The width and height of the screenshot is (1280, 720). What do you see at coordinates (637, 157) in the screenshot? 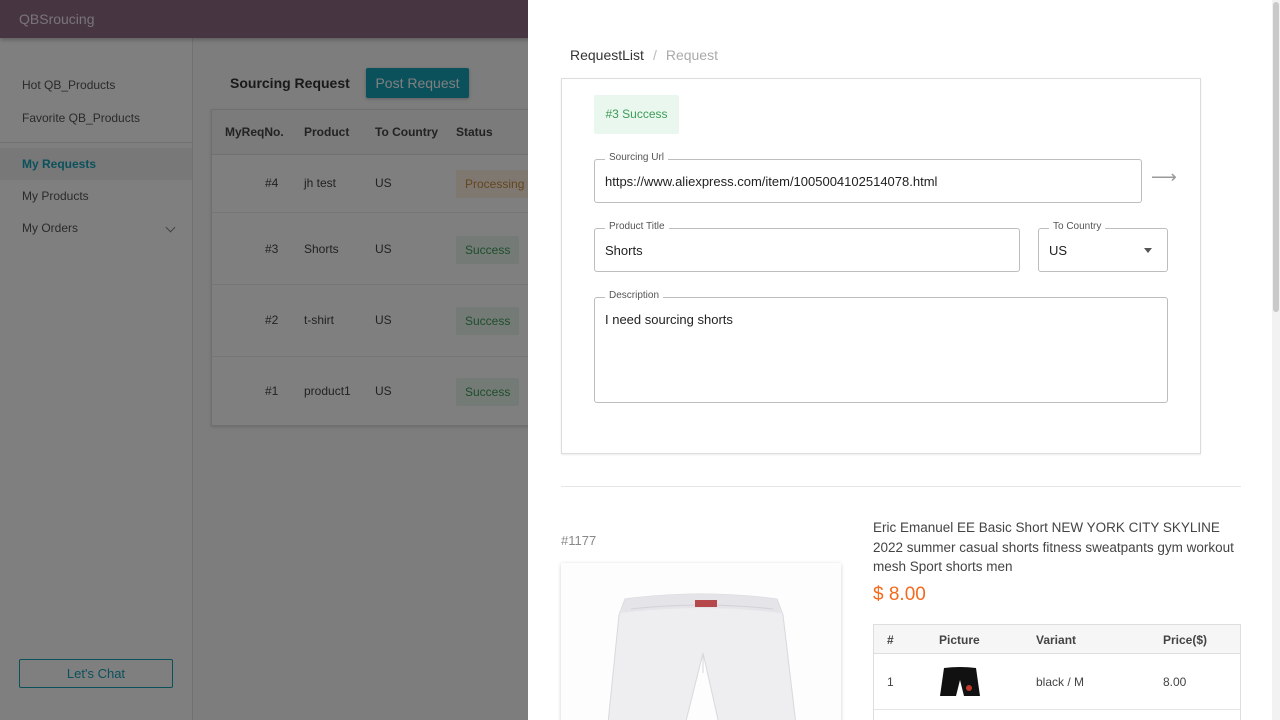
I see `sourcing-url-label: Sourcing Url` at bounding box center [637, 157].